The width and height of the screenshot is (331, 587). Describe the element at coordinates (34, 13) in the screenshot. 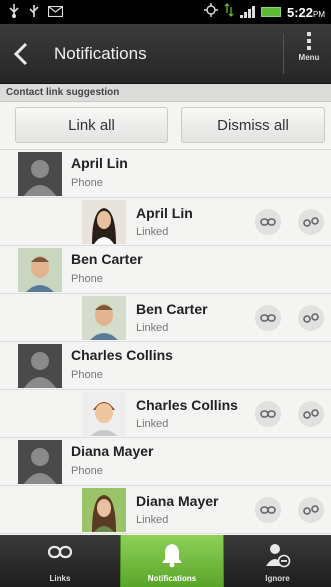

I see `usb-debug-icon` at that location.